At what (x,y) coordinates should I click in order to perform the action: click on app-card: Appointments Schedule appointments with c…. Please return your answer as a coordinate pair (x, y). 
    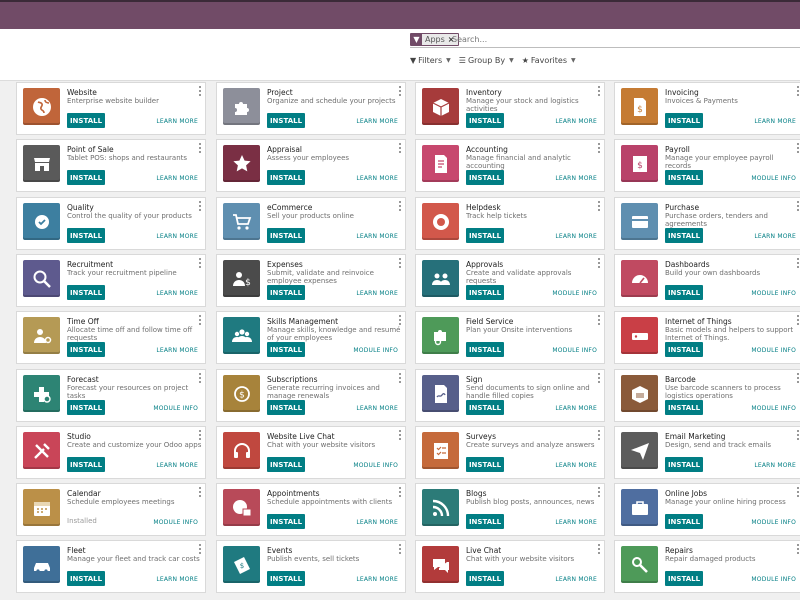
    Looking at the image, I should click on (311, 509).